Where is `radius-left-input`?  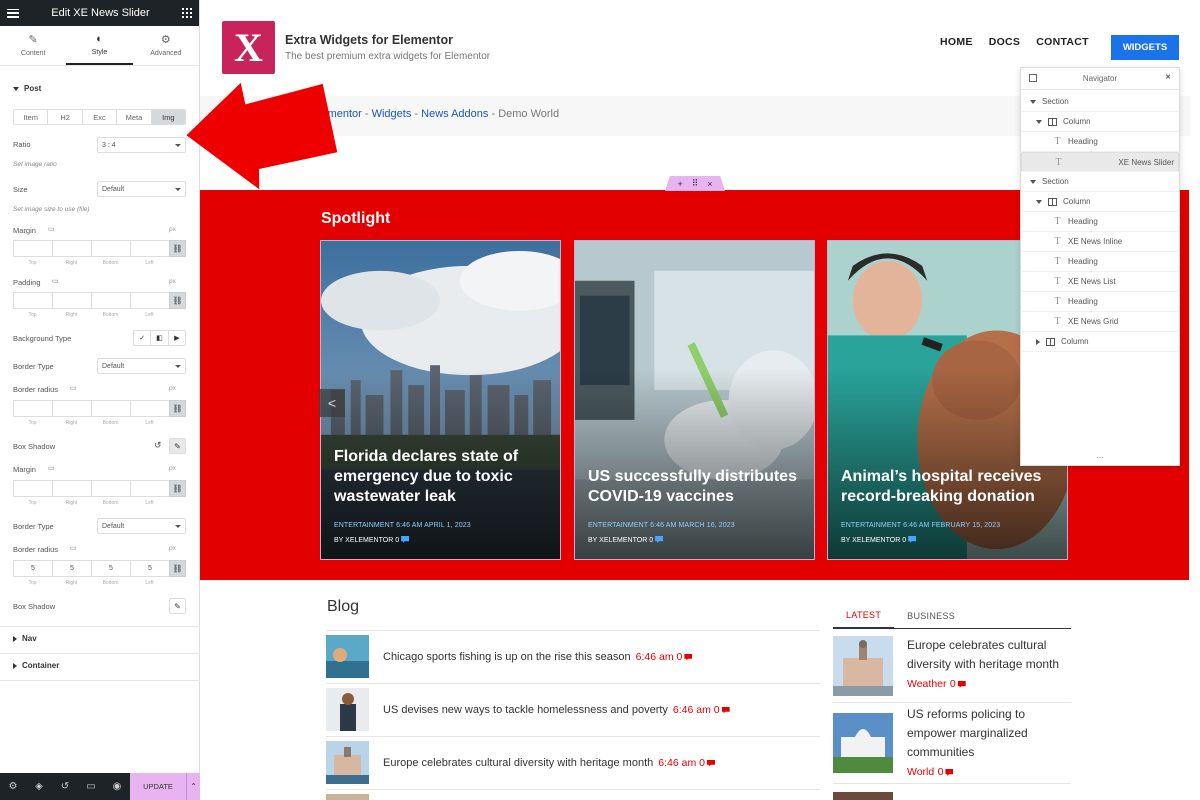 radius-left-input is located at coordinates (149, 408).